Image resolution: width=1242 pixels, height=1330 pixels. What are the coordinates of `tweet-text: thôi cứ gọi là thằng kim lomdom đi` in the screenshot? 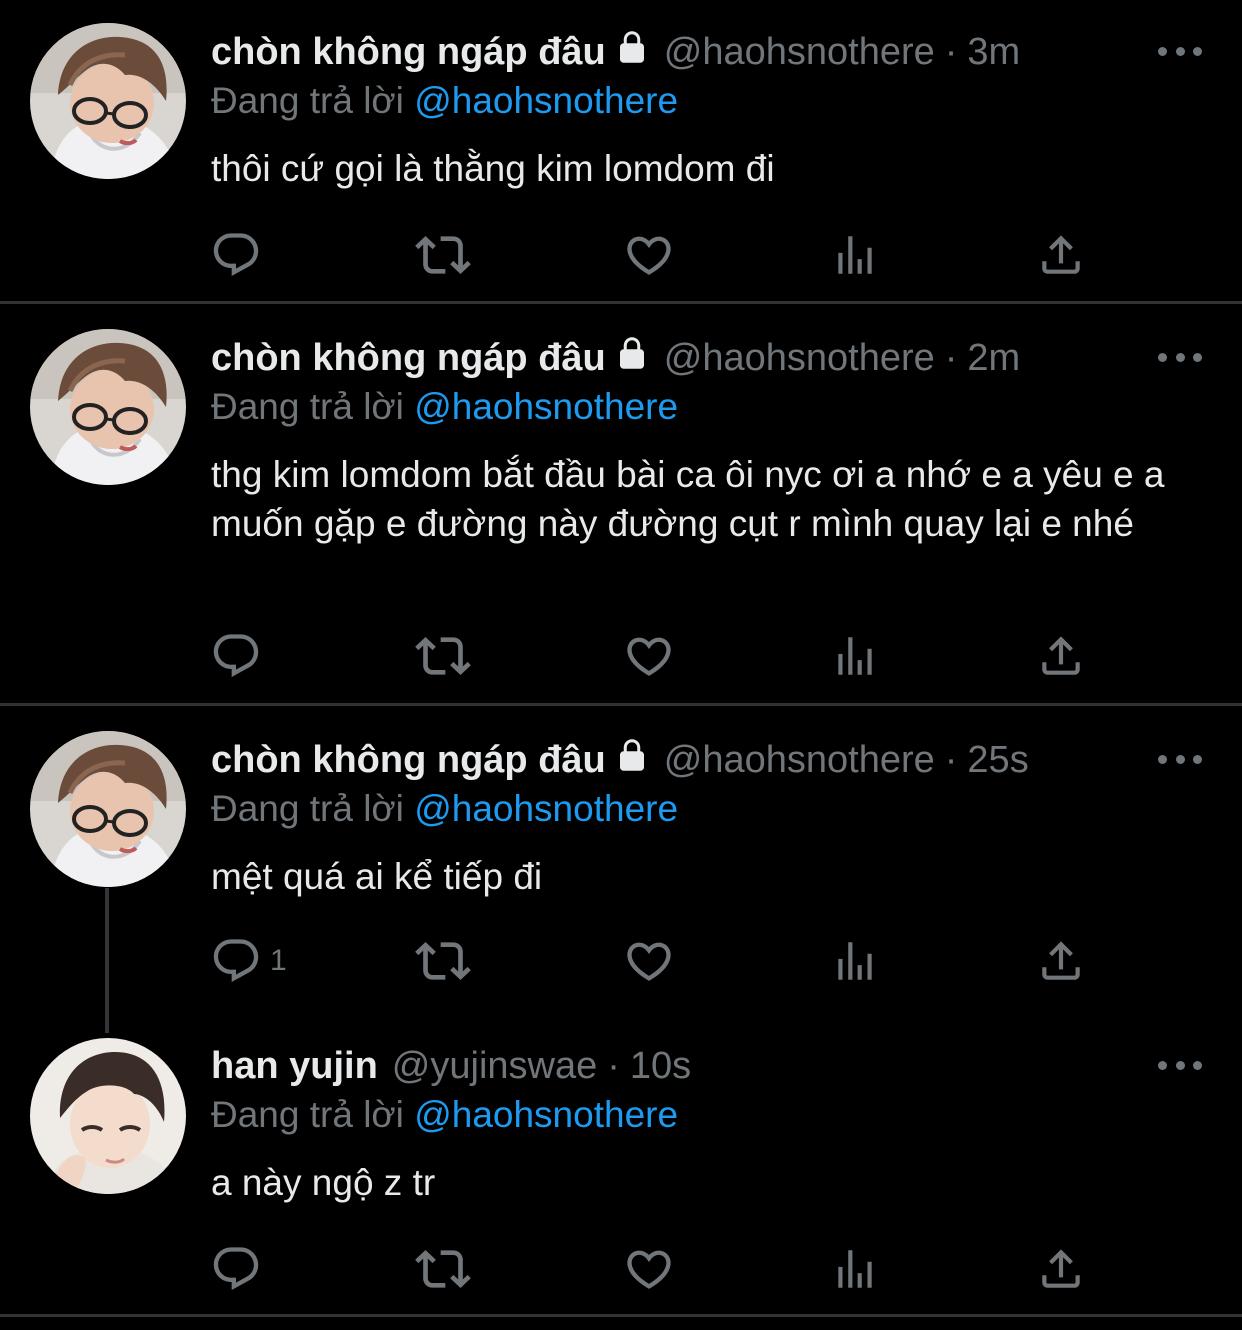 It's located at (493, 168).